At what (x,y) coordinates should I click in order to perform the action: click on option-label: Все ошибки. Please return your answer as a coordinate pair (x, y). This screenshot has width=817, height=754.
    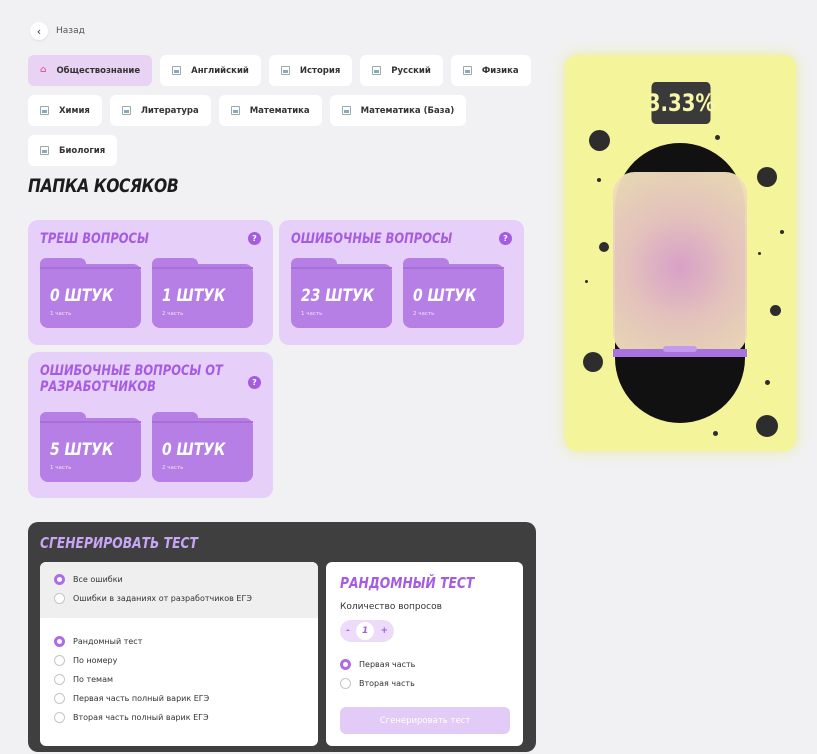
    Looking at the image, I should click on (98, 579).